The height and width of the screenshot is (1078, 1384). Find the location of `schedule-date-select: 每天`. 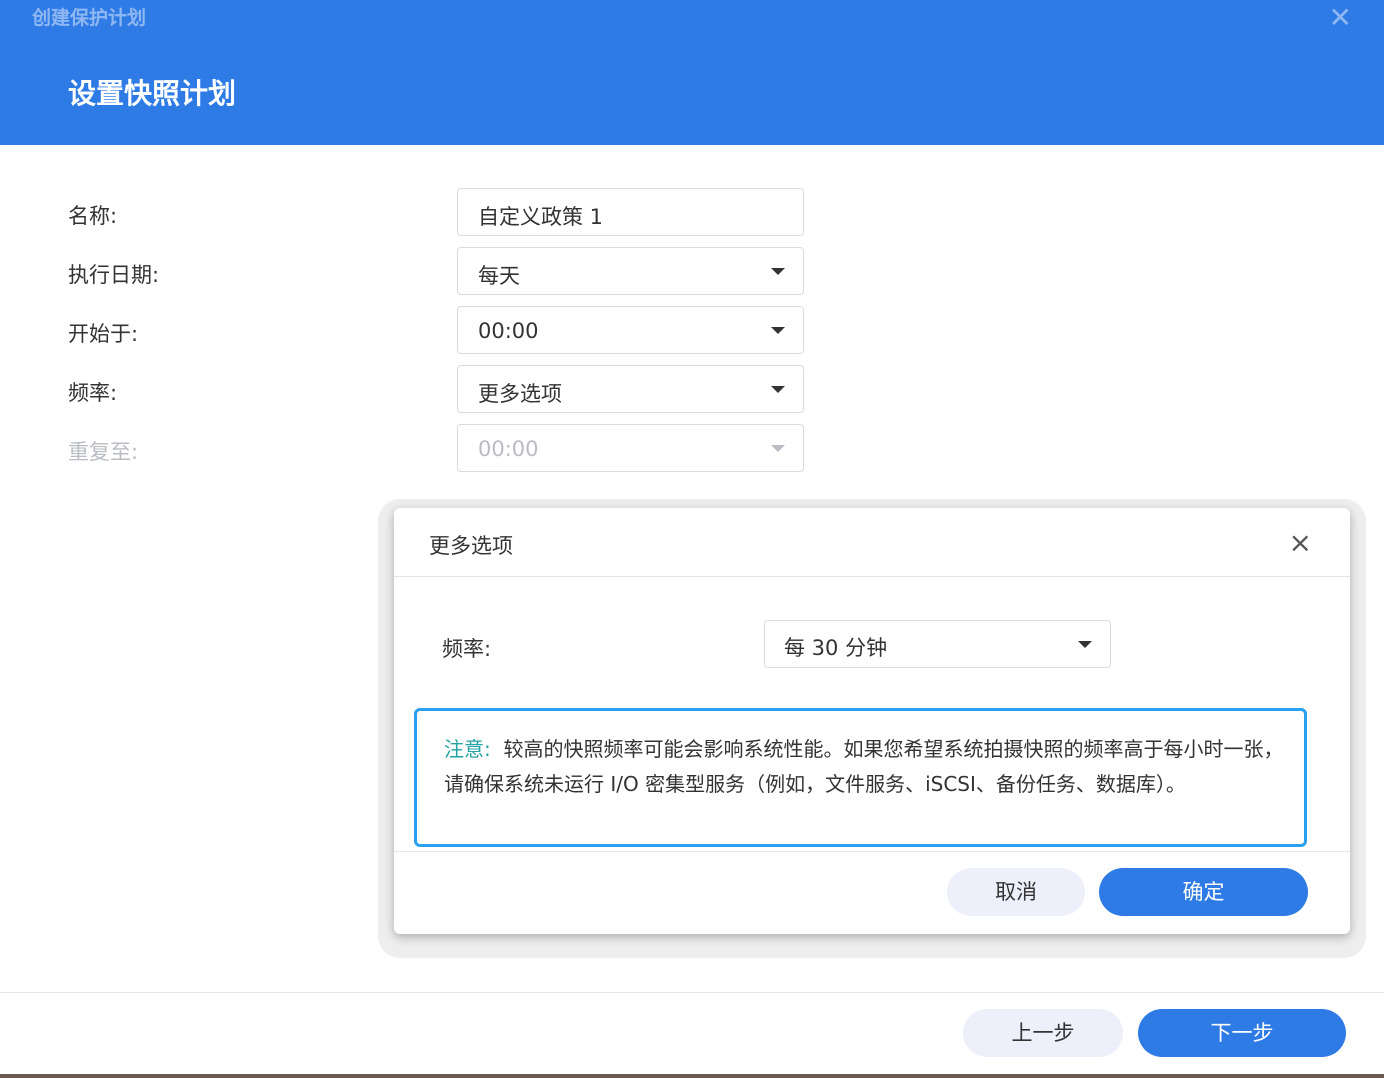

schedule-date-select: 每天 is located at coordinates (630, 271).